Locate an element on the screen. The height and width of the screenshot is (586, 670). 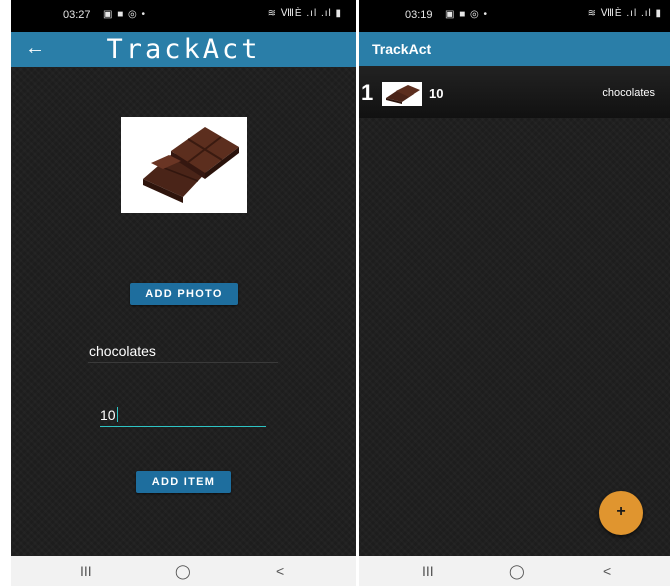
item-name-value: chocolates is located at coordinates (122, 351).